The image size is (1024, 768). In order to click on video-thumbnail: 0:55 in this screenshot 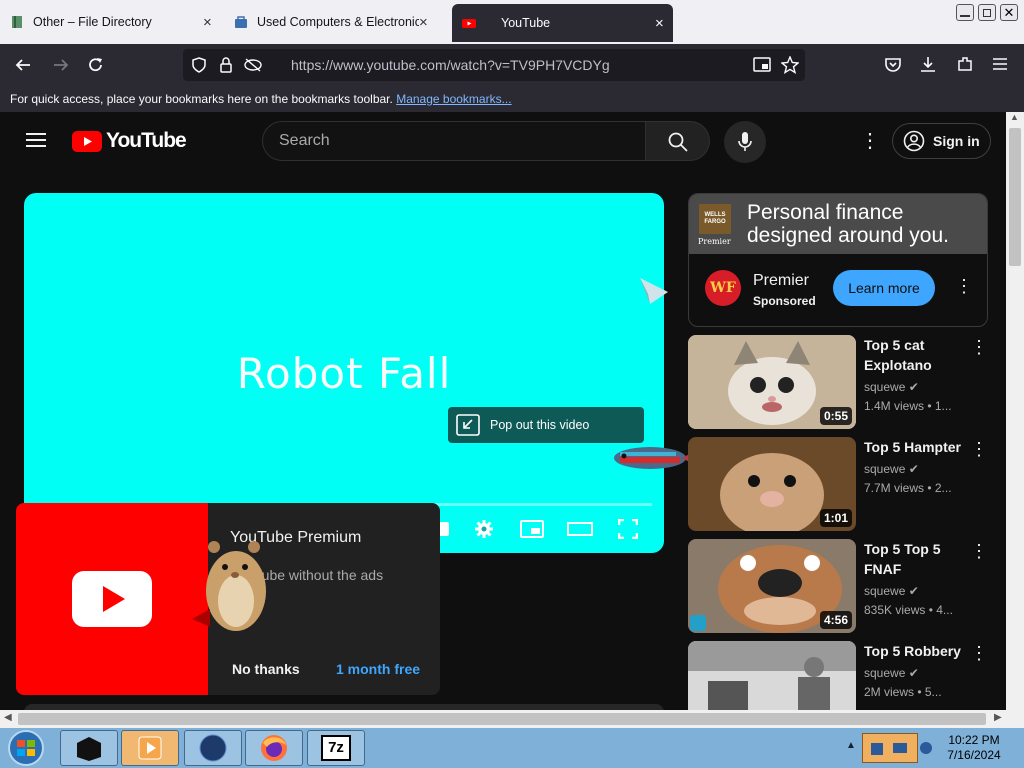, I will do `click(772, 382)`.